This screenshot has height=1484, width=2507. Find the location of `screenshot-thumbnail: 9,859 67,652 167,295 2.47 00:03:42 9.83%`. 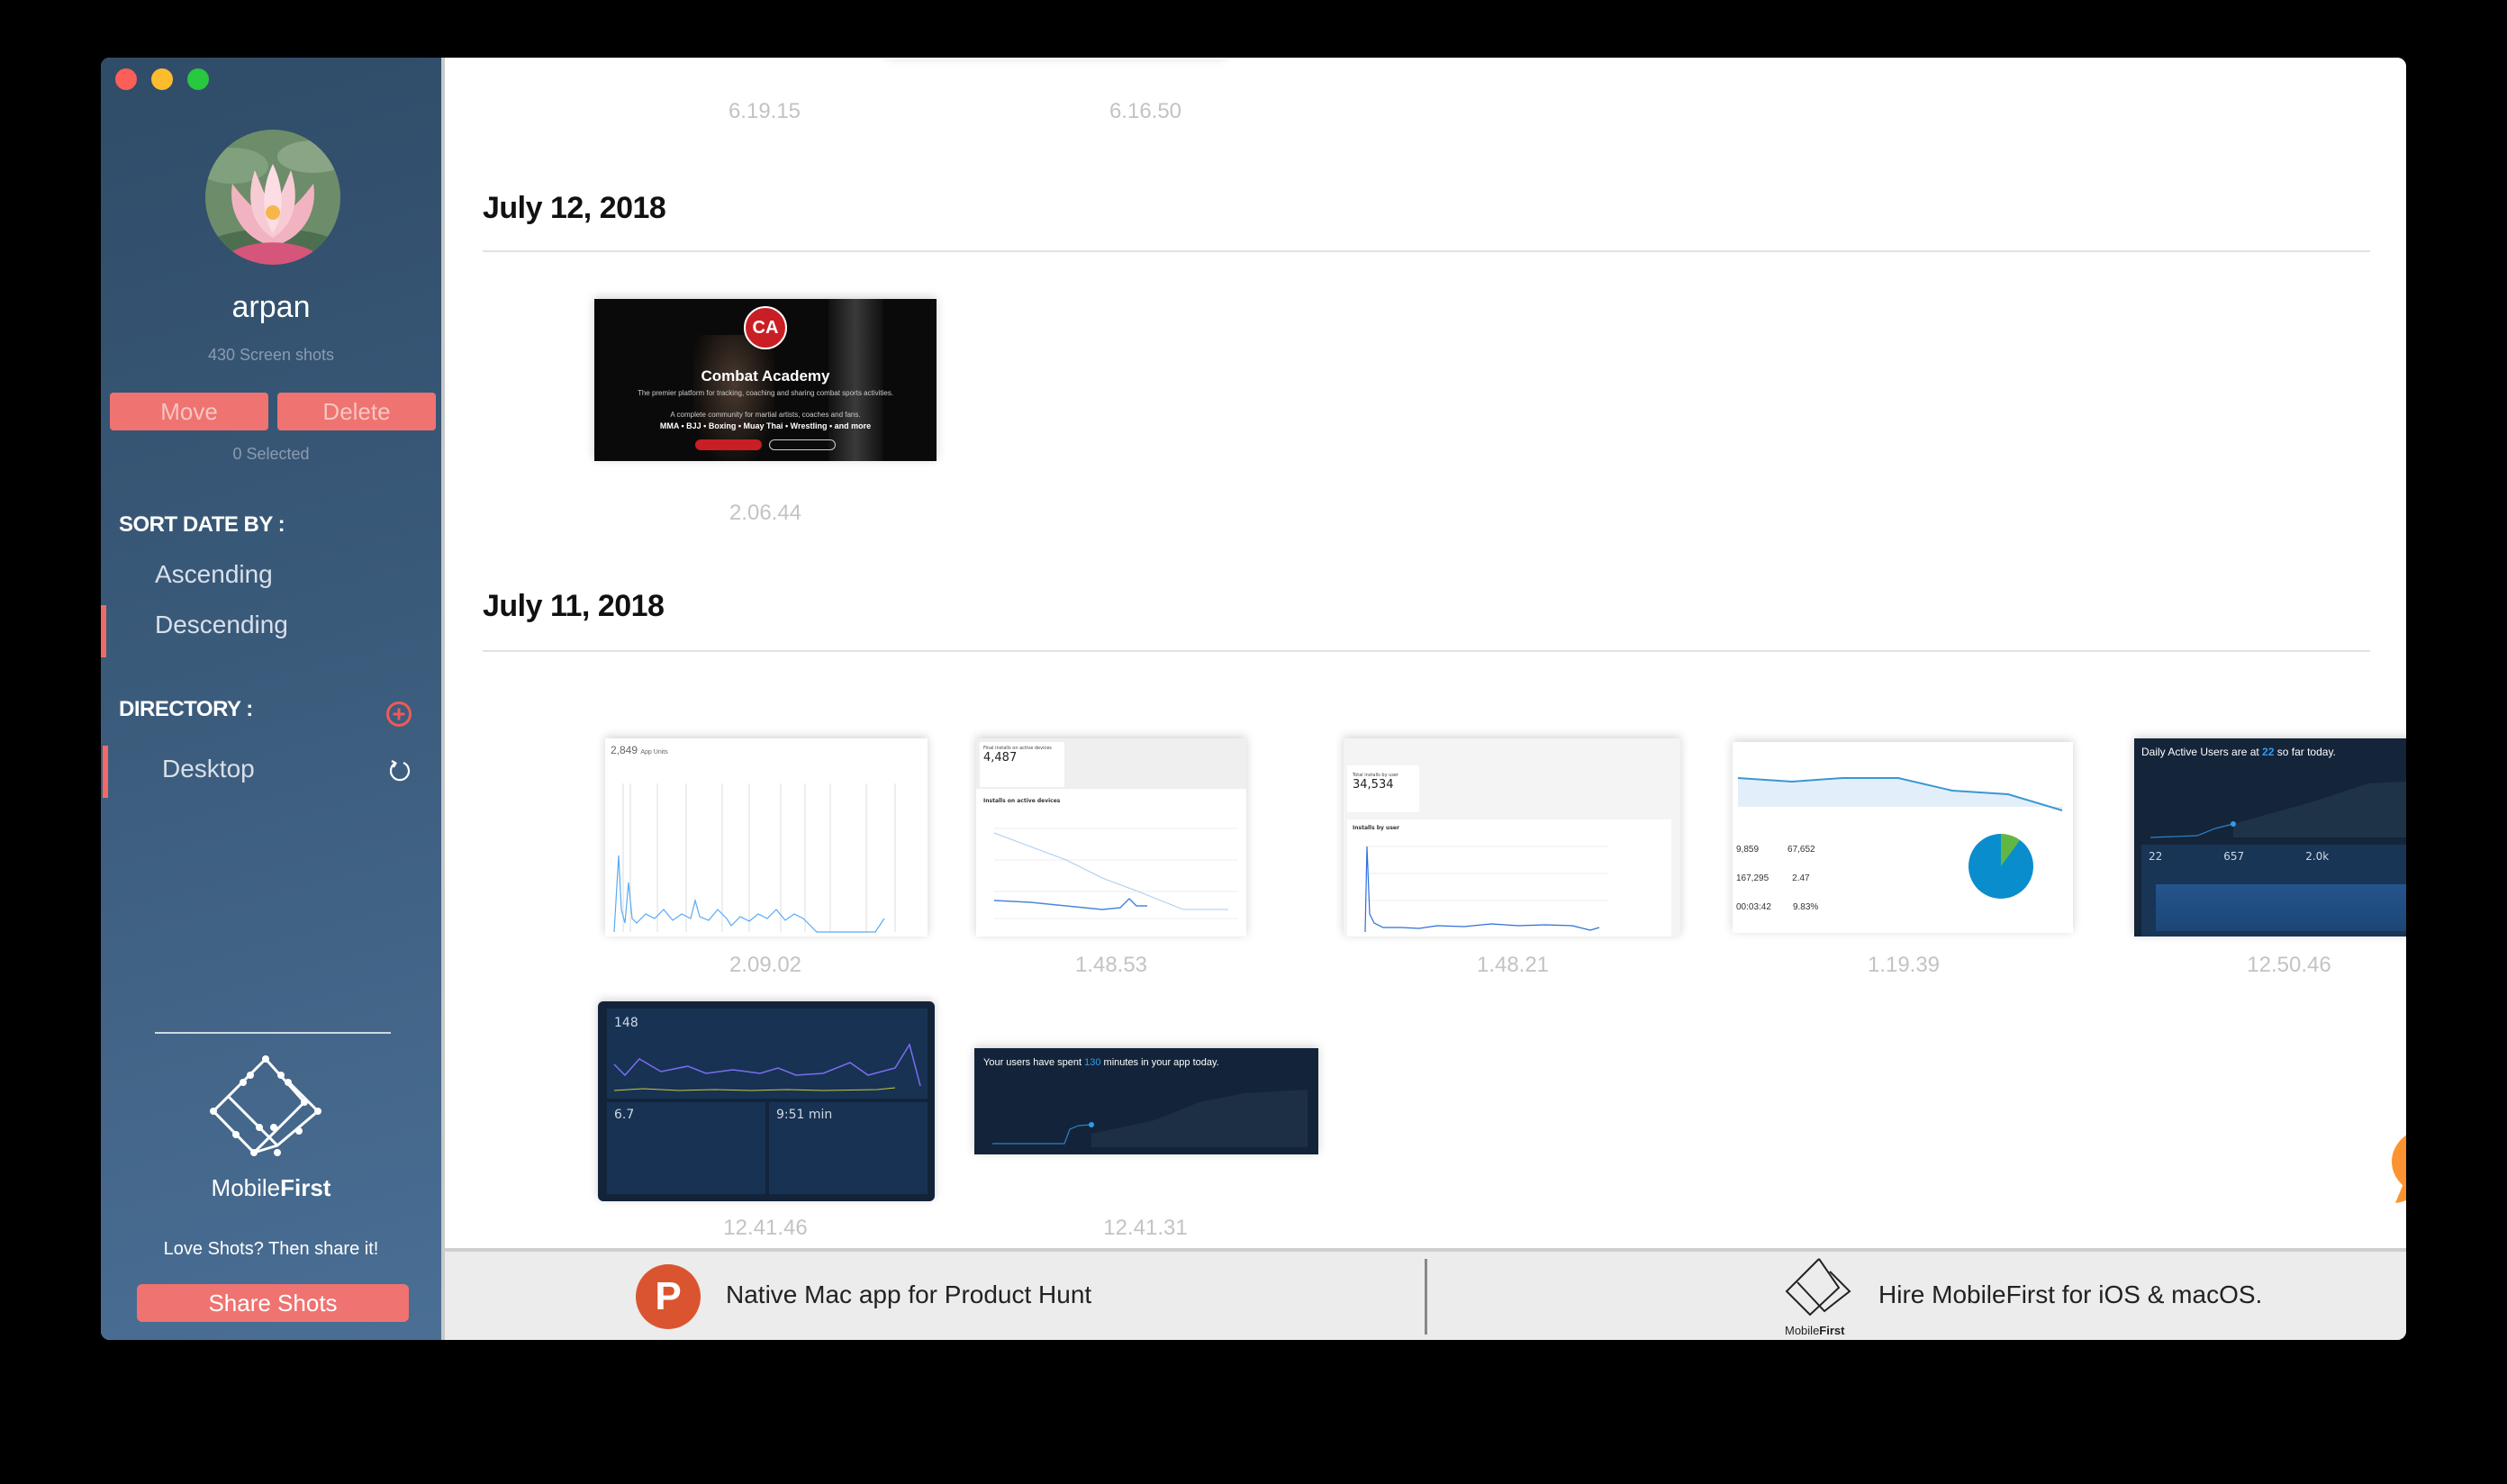

screenshot-thumbnail: 9,859 67,652 167,295 2.47 00:03:42 9.83% is located at coordinates (1903, 838).